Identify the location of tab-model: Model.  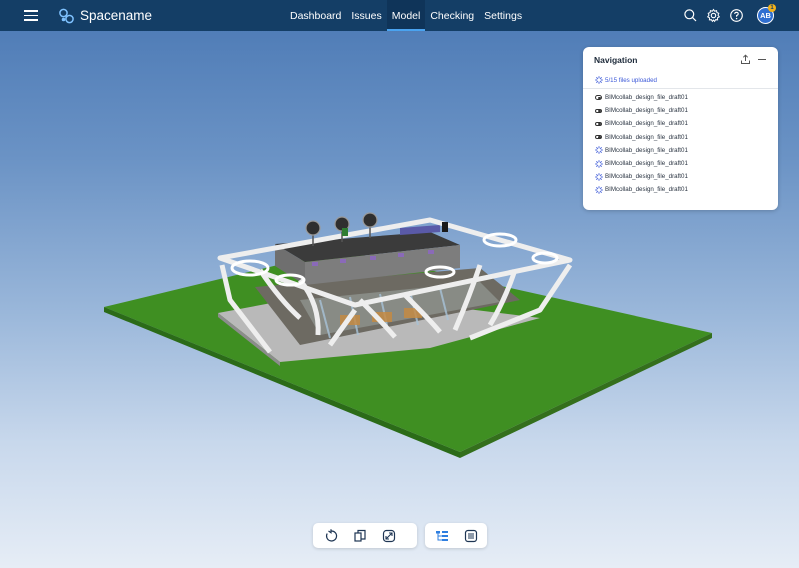
(406, 15).